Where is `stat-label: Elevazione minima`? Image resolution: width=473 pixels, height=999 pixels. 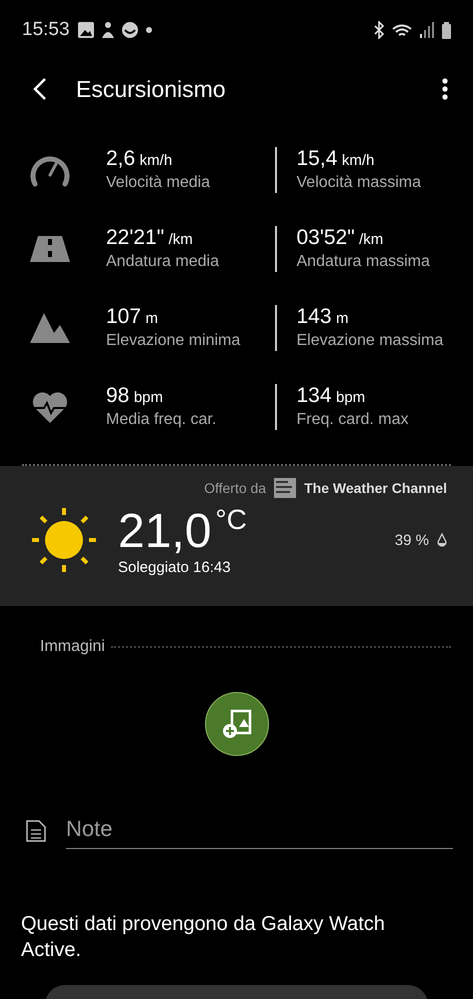 stat-label: Elevazione minima is located at coordinates (174, 340).